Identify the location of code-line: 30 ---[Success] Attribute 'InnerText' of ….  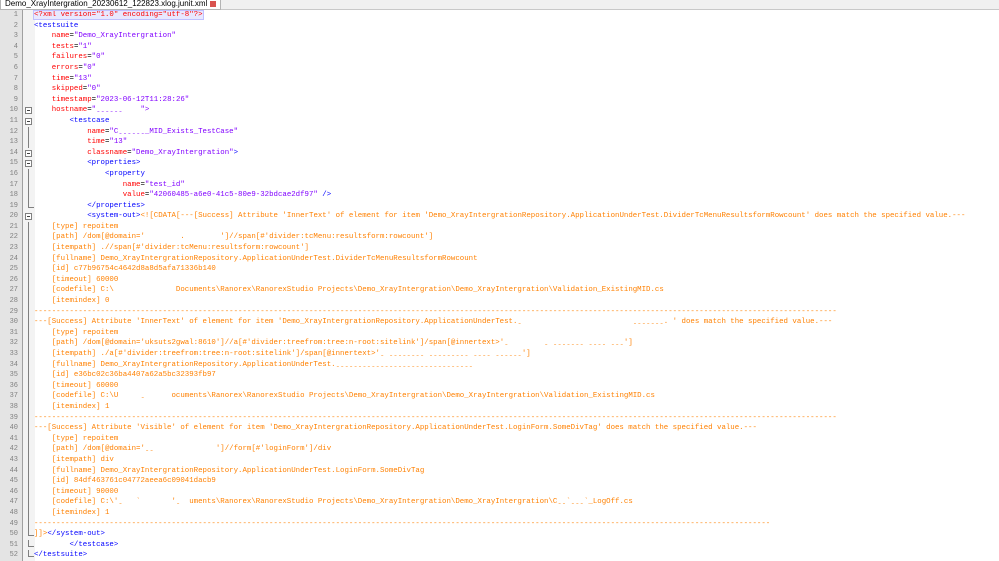
(499, 322).